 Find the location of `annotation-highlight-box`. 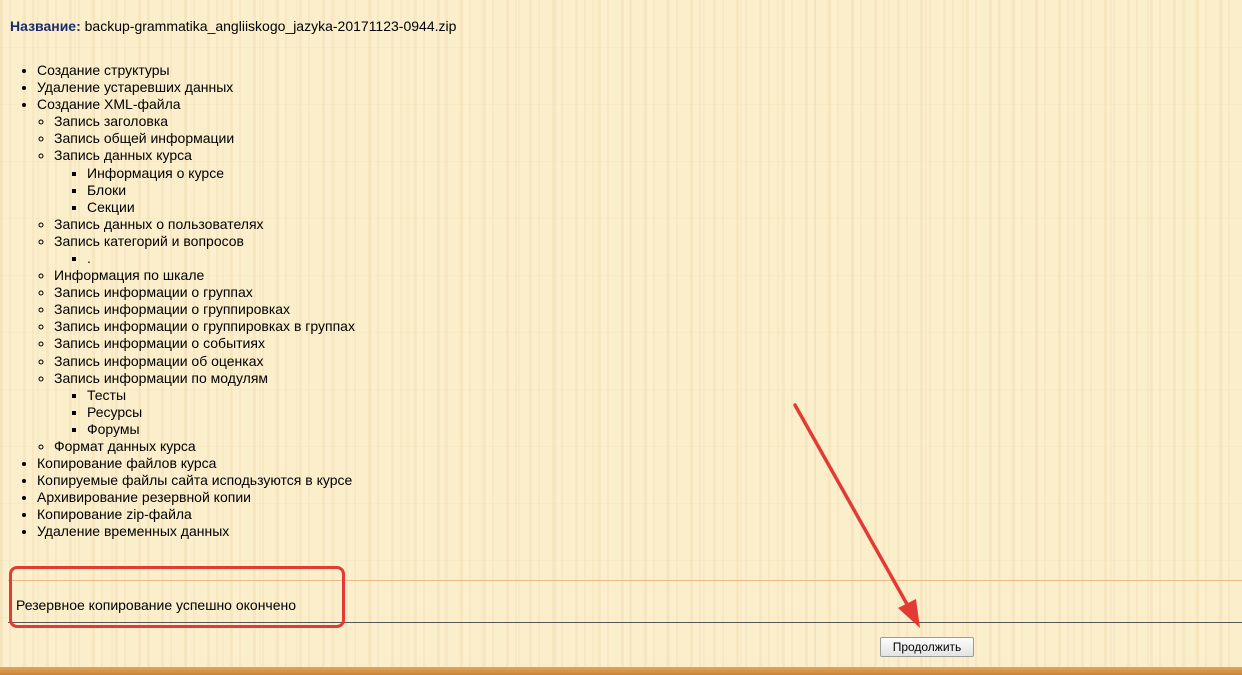

annotation-highlight-box is located at coordinates (177, 597).